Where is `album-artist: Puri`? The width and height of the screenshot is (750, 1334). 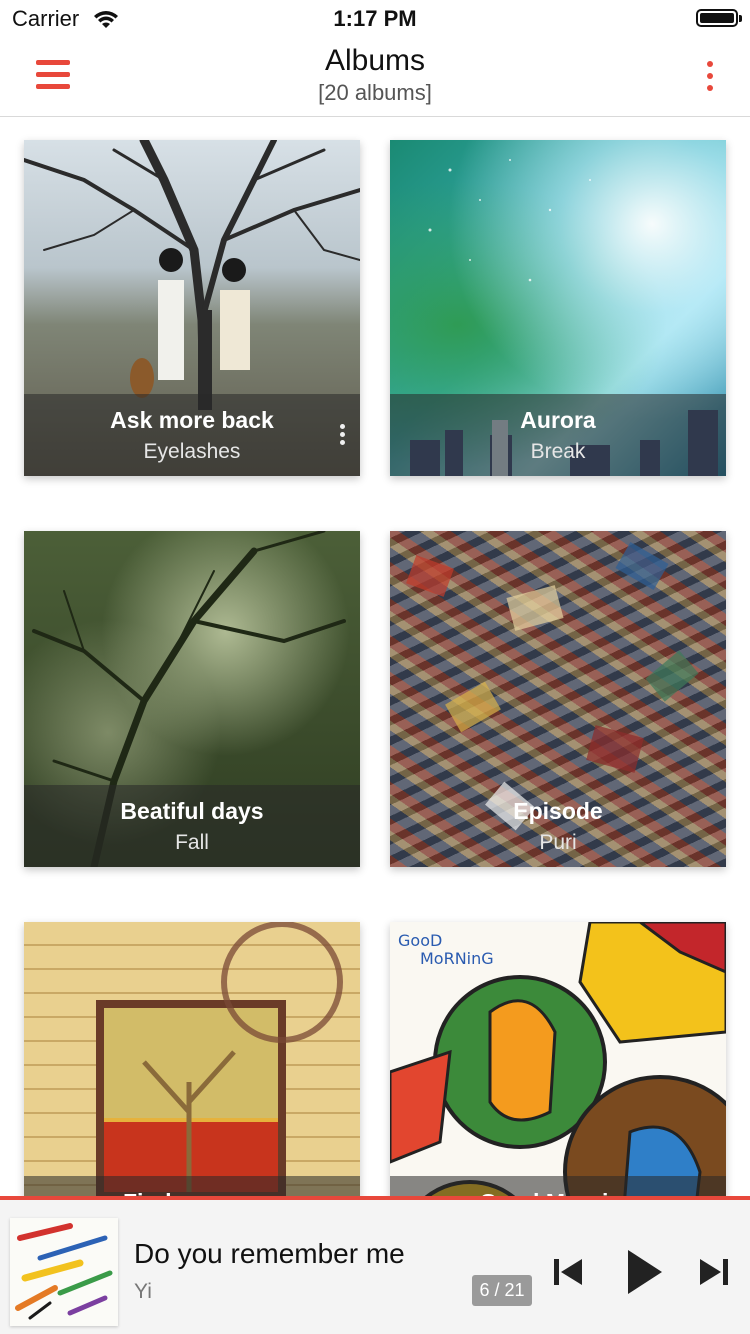 album-artist: Puri is located at coordinates (558, 842).